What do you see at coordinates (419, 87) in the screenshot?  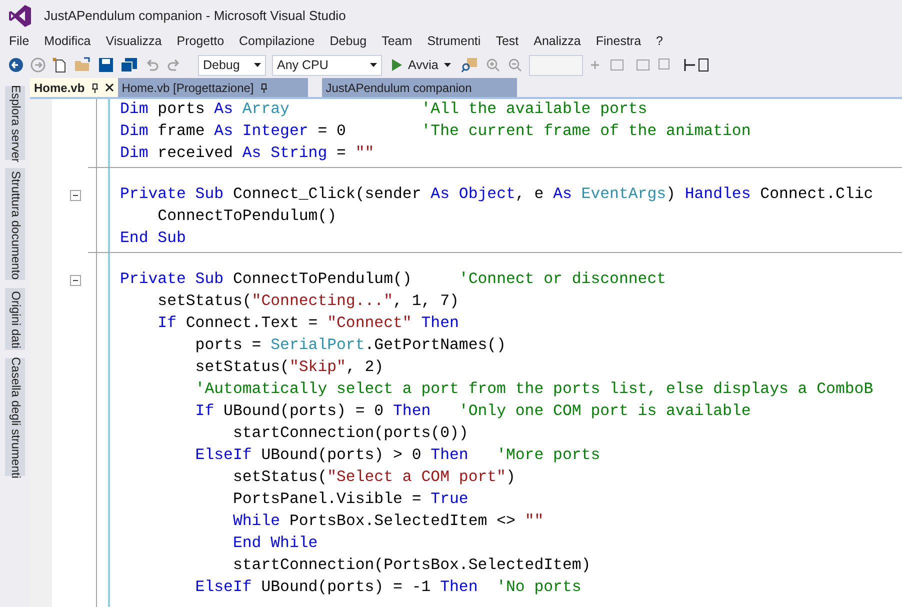 I see `document-tab: JustAPendulum companion` at bounding box center [419, 87].